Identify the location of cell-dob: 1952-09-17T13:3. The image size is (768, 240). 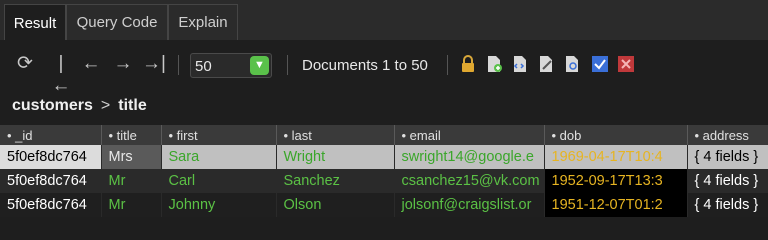
(616, 181).